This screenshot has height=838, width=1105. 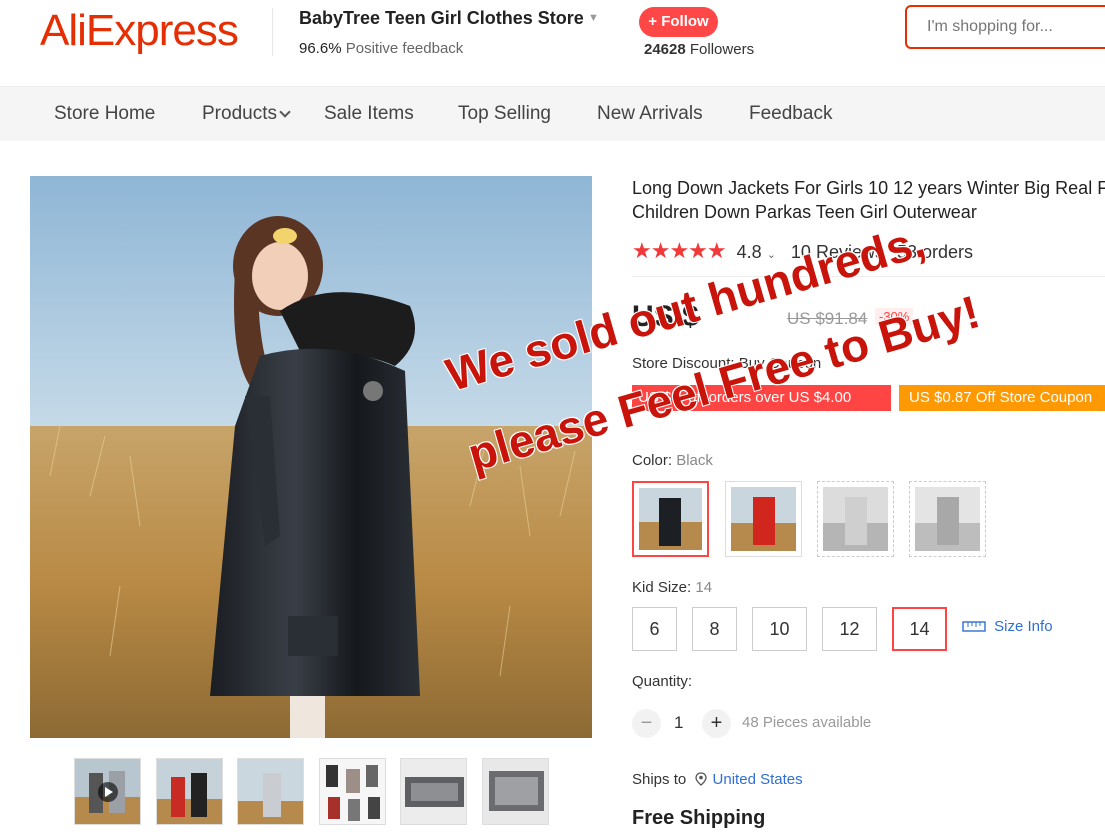 I want to click on ships-to: Ships to United States, so click(x=717, y=779).